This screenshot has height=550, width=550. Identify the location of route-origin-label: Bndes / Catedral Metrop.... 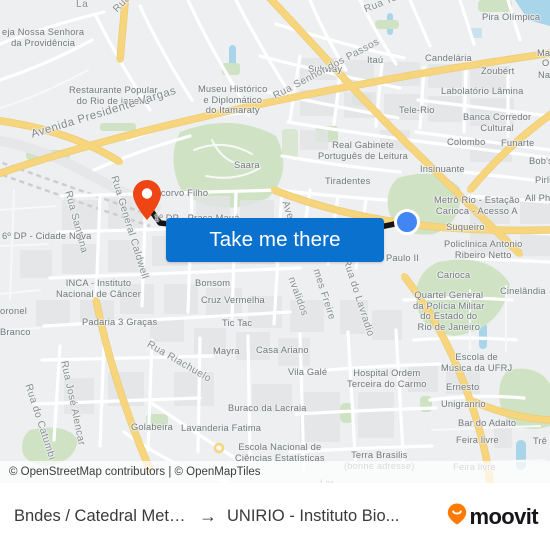
(101, 516).